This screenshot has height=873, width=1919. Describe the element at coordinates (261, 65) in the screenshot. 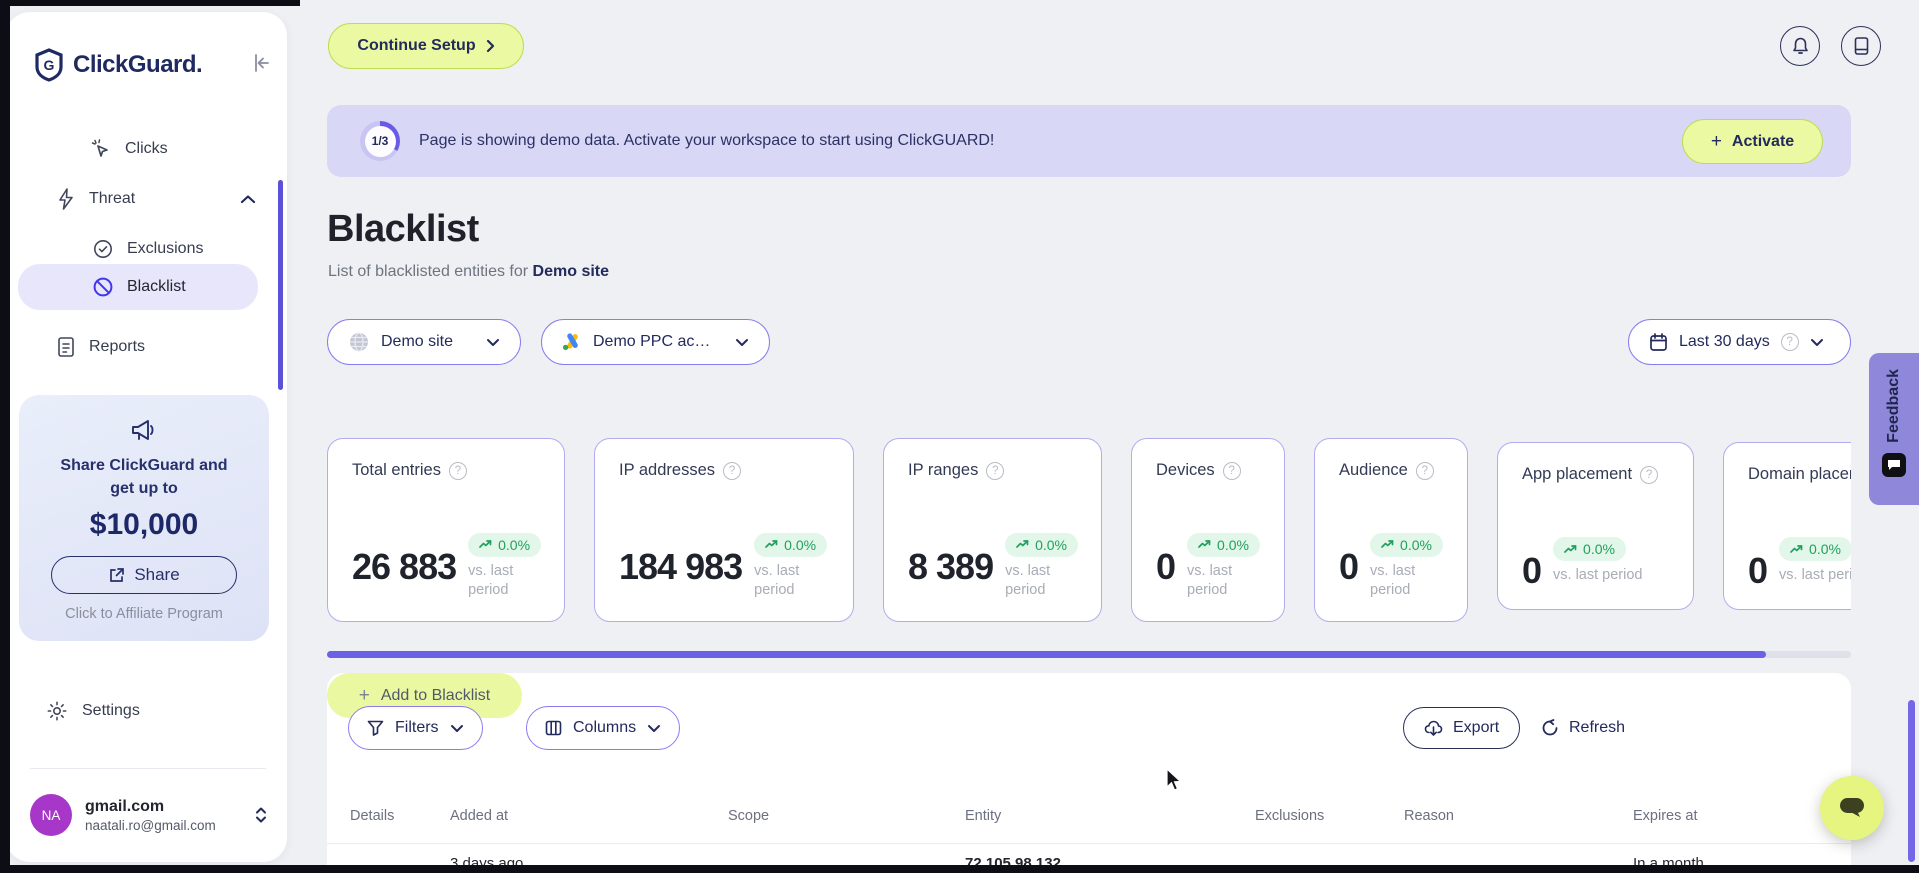

I see `sidebar-collapse-button` at that location.